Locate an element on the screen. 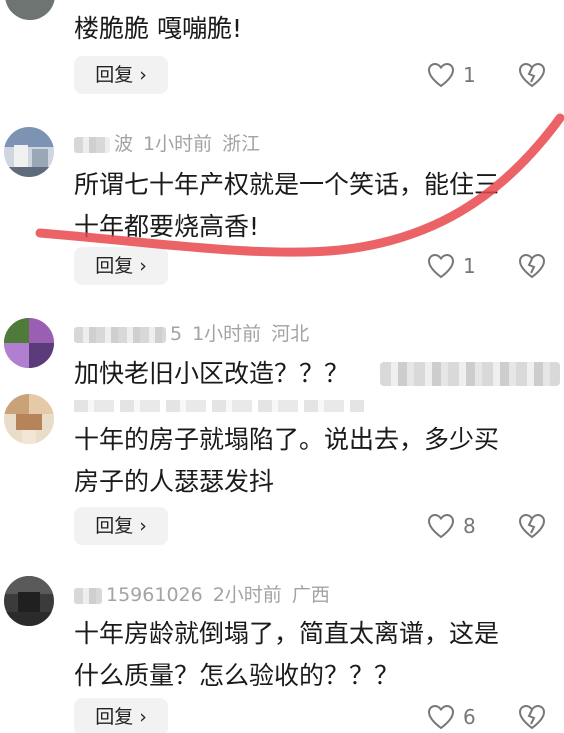 The width and height of the screenshot is (564, 733). username: 5 is located at coordinates (176, 334).